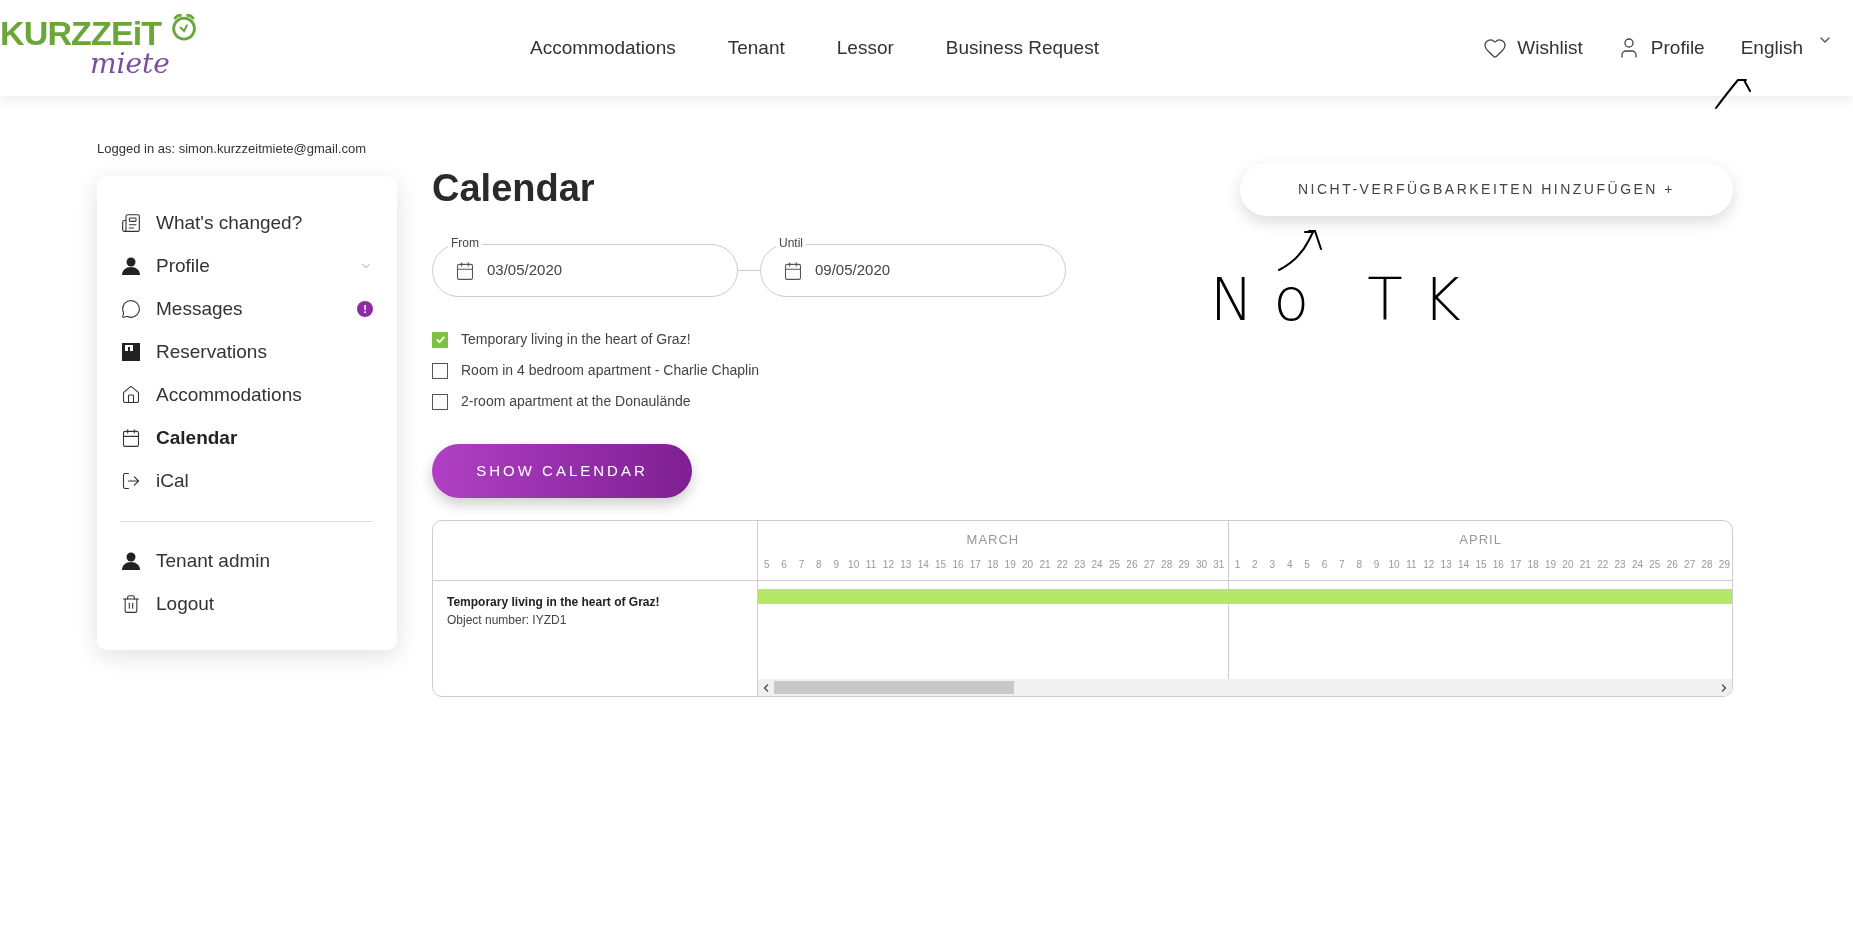 The image size is (1853, 938). What do you see at coordinates (1786, 48) in the screenshot?
I see `language-dropdown: English` at bounding box center [1786, 48].